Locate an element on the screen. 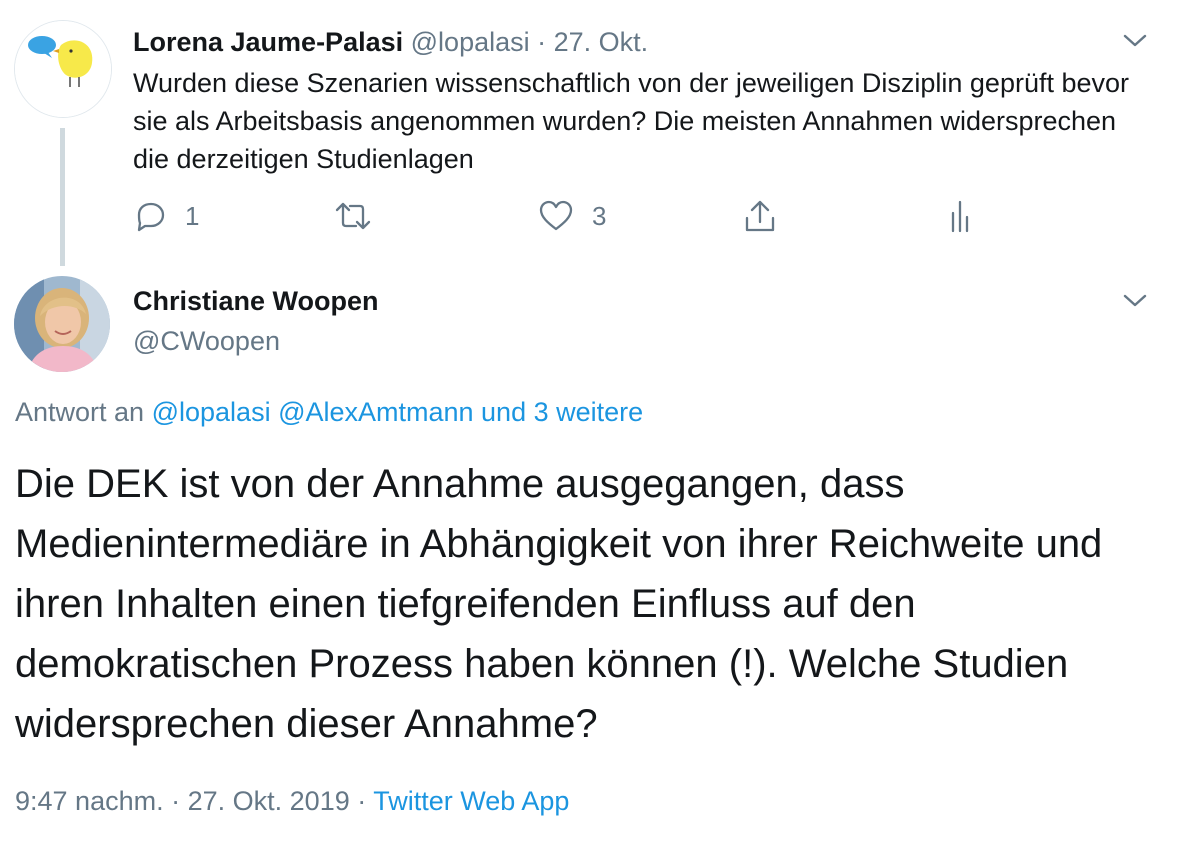 This screenshot has width=1192, height=848. parent-tweet-header: Lorena Jaume-Palasi @lopalasi · 27. Okt. is located at coordinates (390, 42).